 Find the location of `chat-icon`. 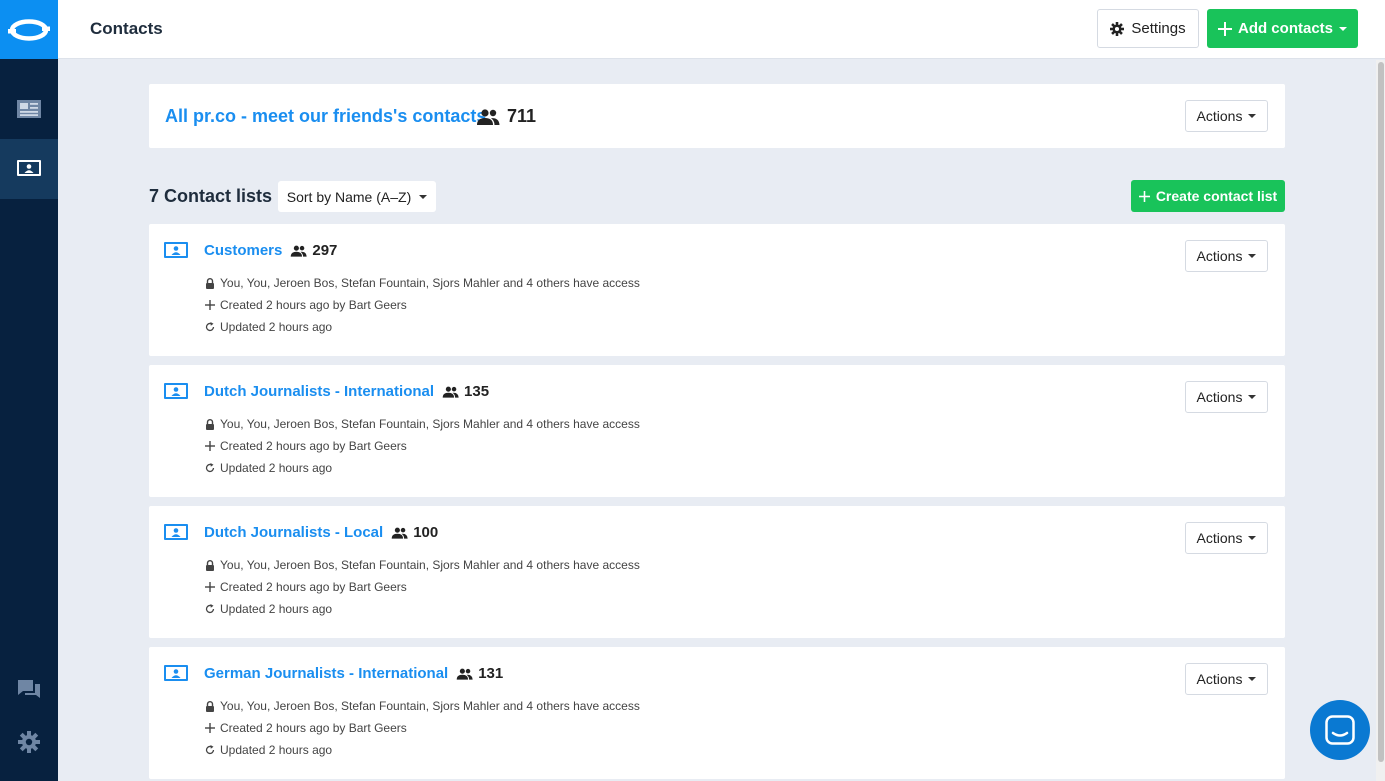

chat-icon is located at coordinates (29, 689).